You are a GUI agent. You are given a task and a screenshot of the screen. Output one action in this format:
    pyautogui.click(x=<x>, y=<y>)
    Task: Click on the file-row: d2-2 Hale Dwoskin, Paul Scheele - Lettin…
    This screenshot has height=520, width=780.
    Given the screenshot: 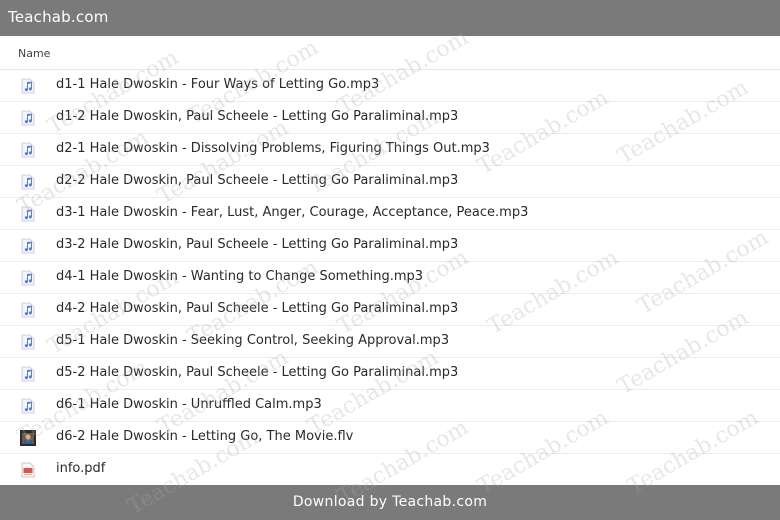 What is the action you would take?
    pyautogui.click(x=390, y=182)
    